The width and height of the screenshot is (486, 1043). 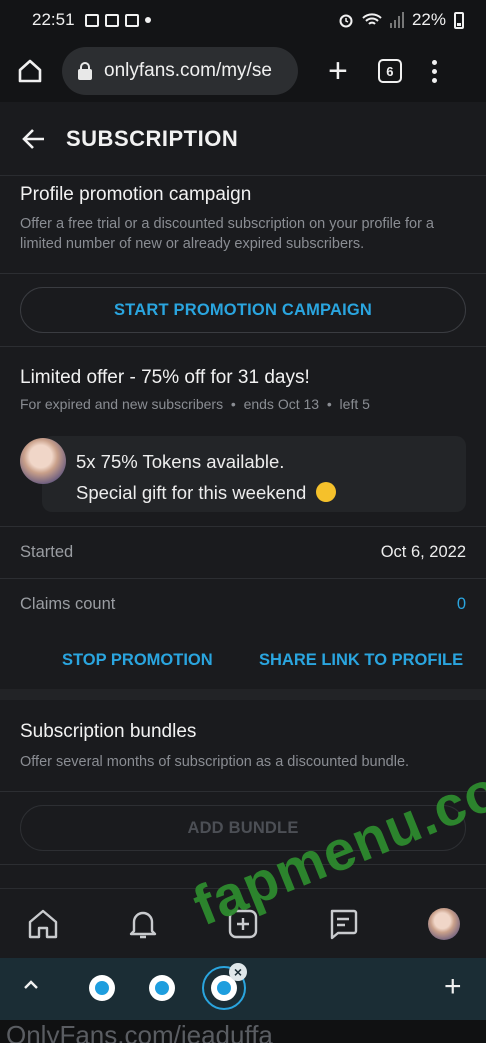 What do you see at coordinates (389, 71) in the screenshot?
I see `tab-switcher-button: 6` at bounding box center [389, 71].